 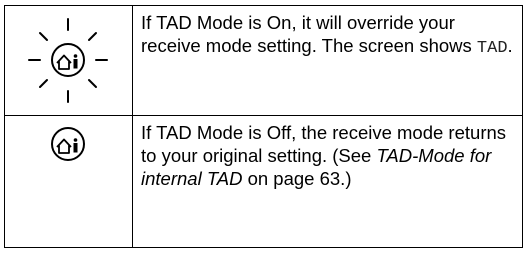 What do you see at coordinates (68, 144) in the screenshot?
I see `tad-button-off-icon` at bounding box center [68, 144].